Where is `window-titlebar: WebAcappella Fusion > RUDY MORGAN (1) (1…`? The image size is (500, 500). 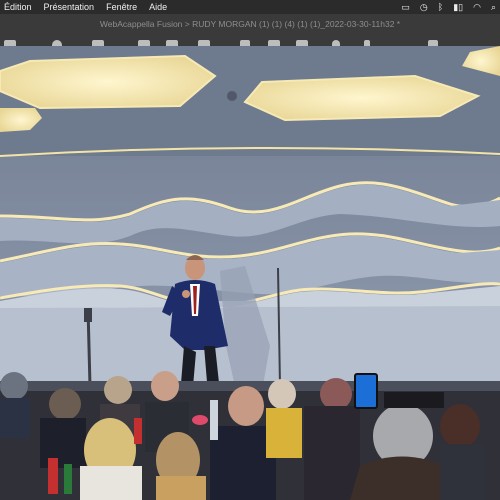
window-titlebar: WebAcappella Fusion > RUDY MORGAN (1) (1… is located at coordinates (250, 24).